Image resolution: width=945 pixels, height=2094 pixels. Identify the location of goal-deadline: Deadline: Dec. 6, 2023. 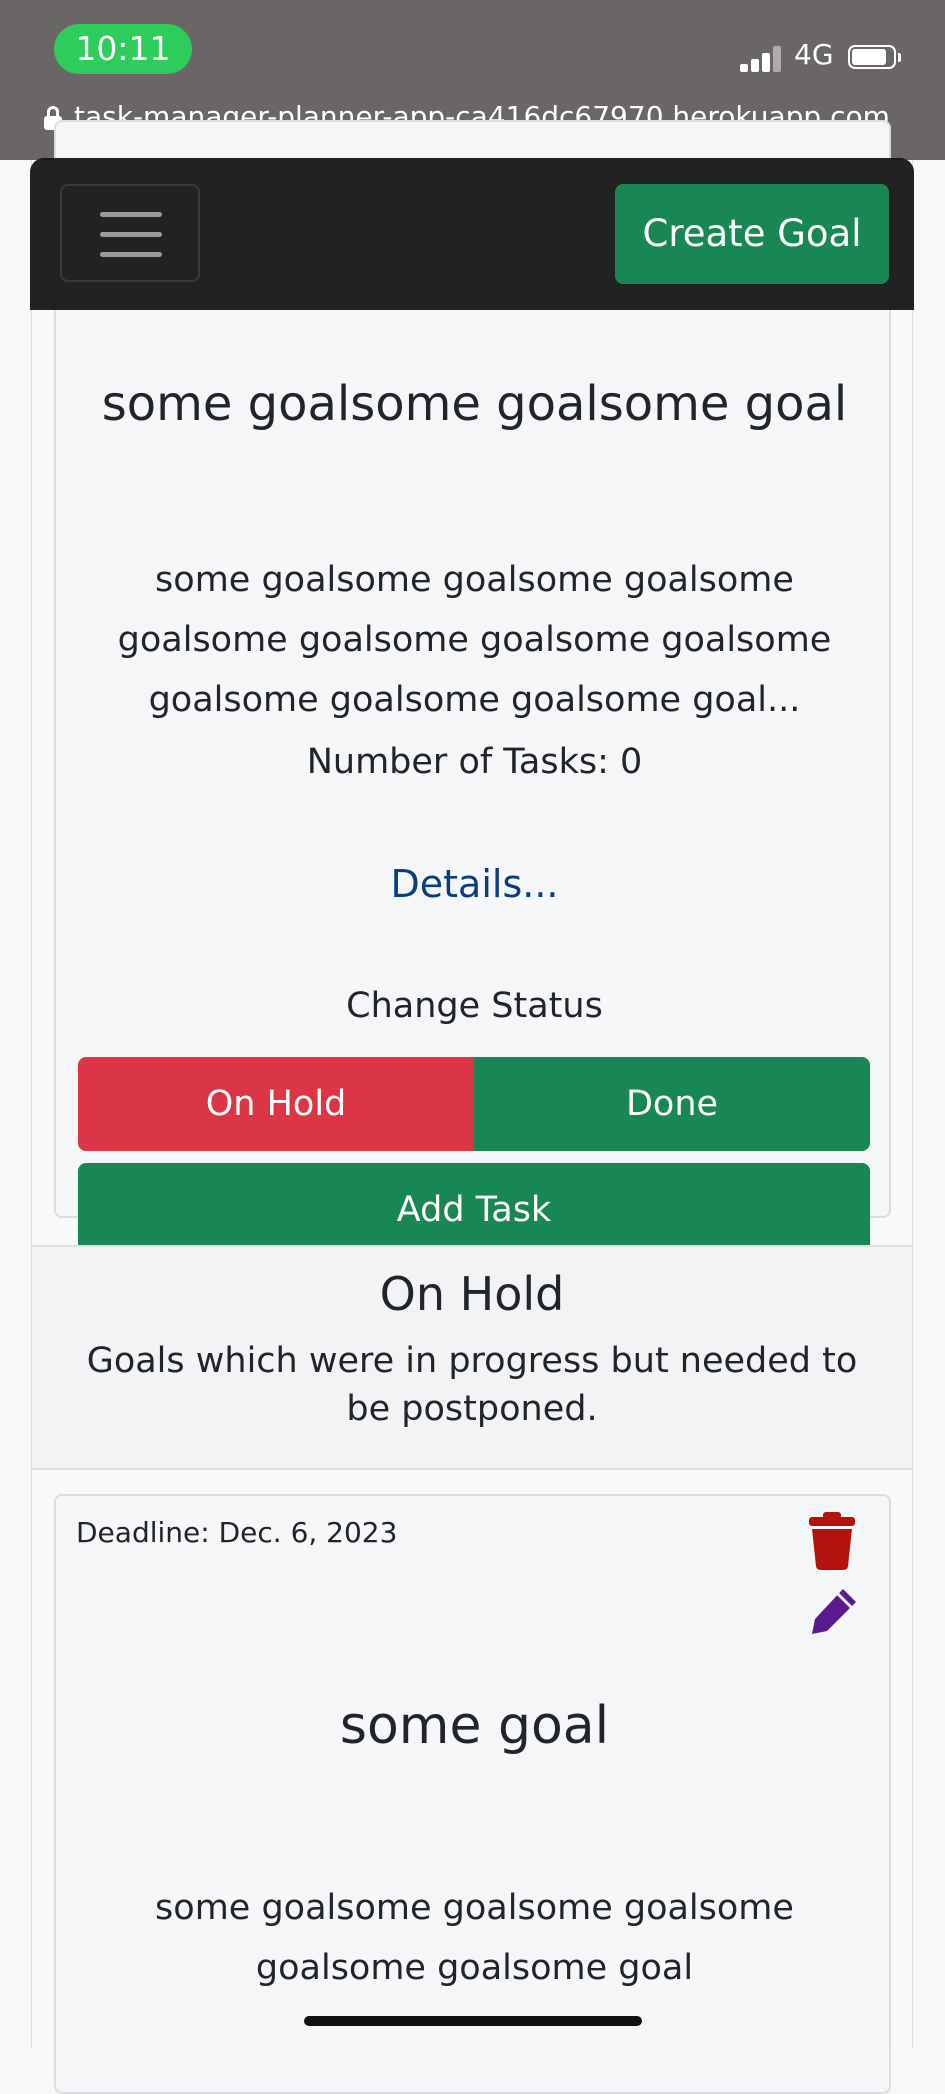
(237, 1532).